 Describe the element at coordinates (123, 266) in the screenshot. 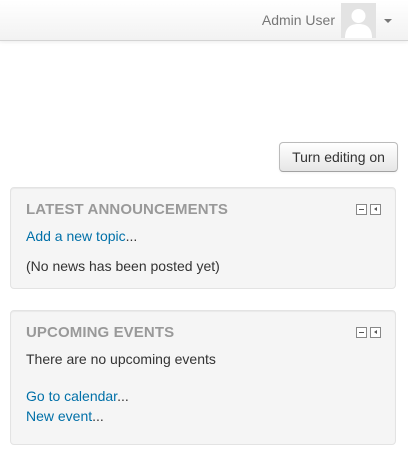

I see `no-news-message: (No news has been posted yet)` at that location.